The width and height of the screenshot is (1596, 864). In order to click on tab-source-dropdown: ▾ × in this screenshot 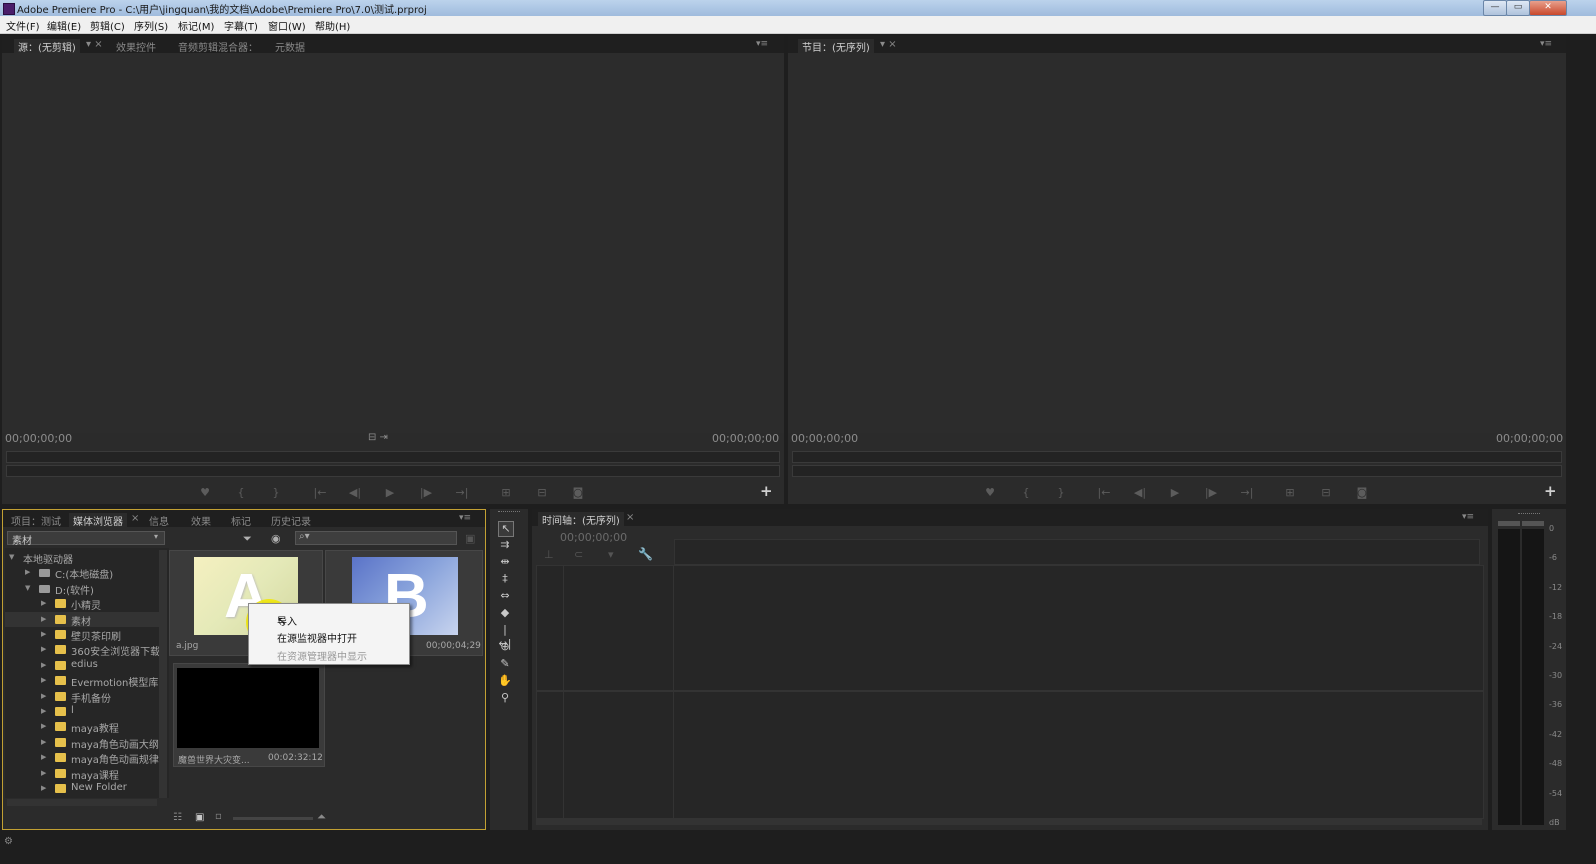, I will do `click(94, 44)`.